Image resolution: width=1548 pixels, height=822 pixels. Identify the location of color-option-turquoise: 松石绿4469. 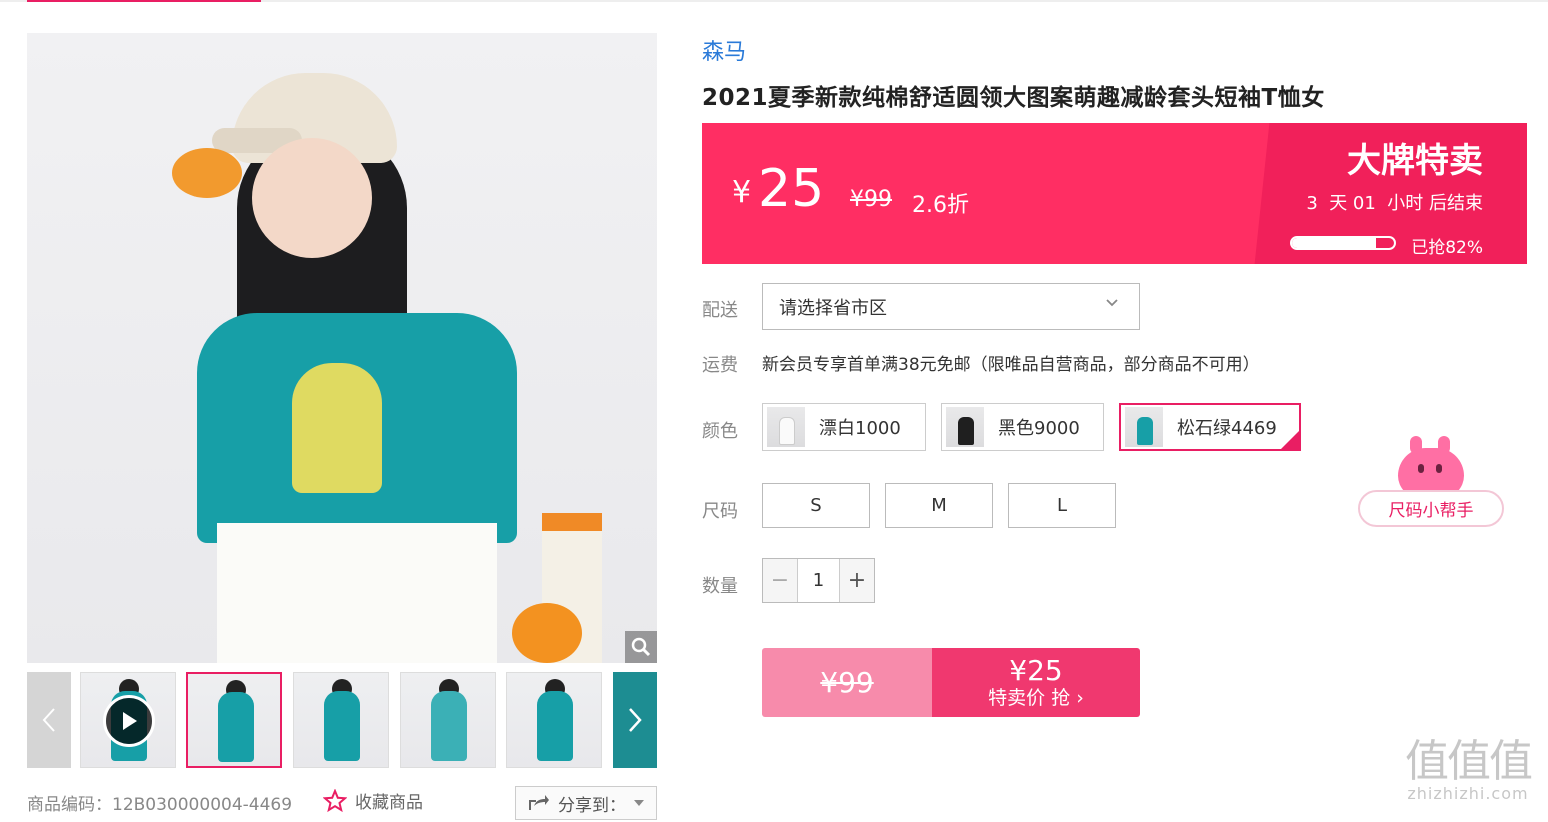
(1210, 427).